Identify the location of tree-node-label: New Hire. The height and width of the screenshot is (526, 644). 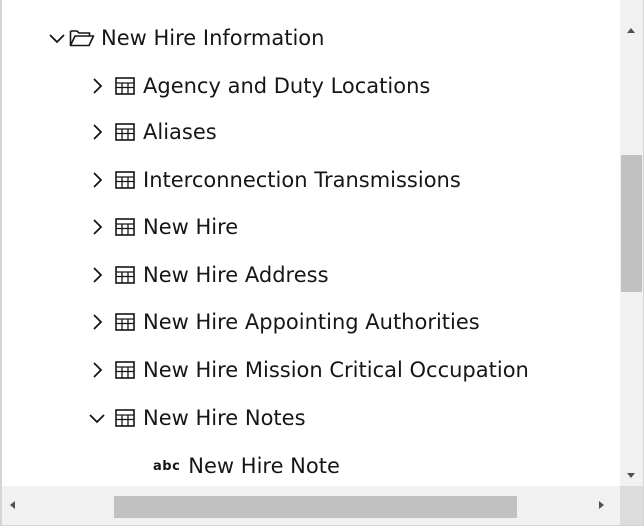
(191, 227).